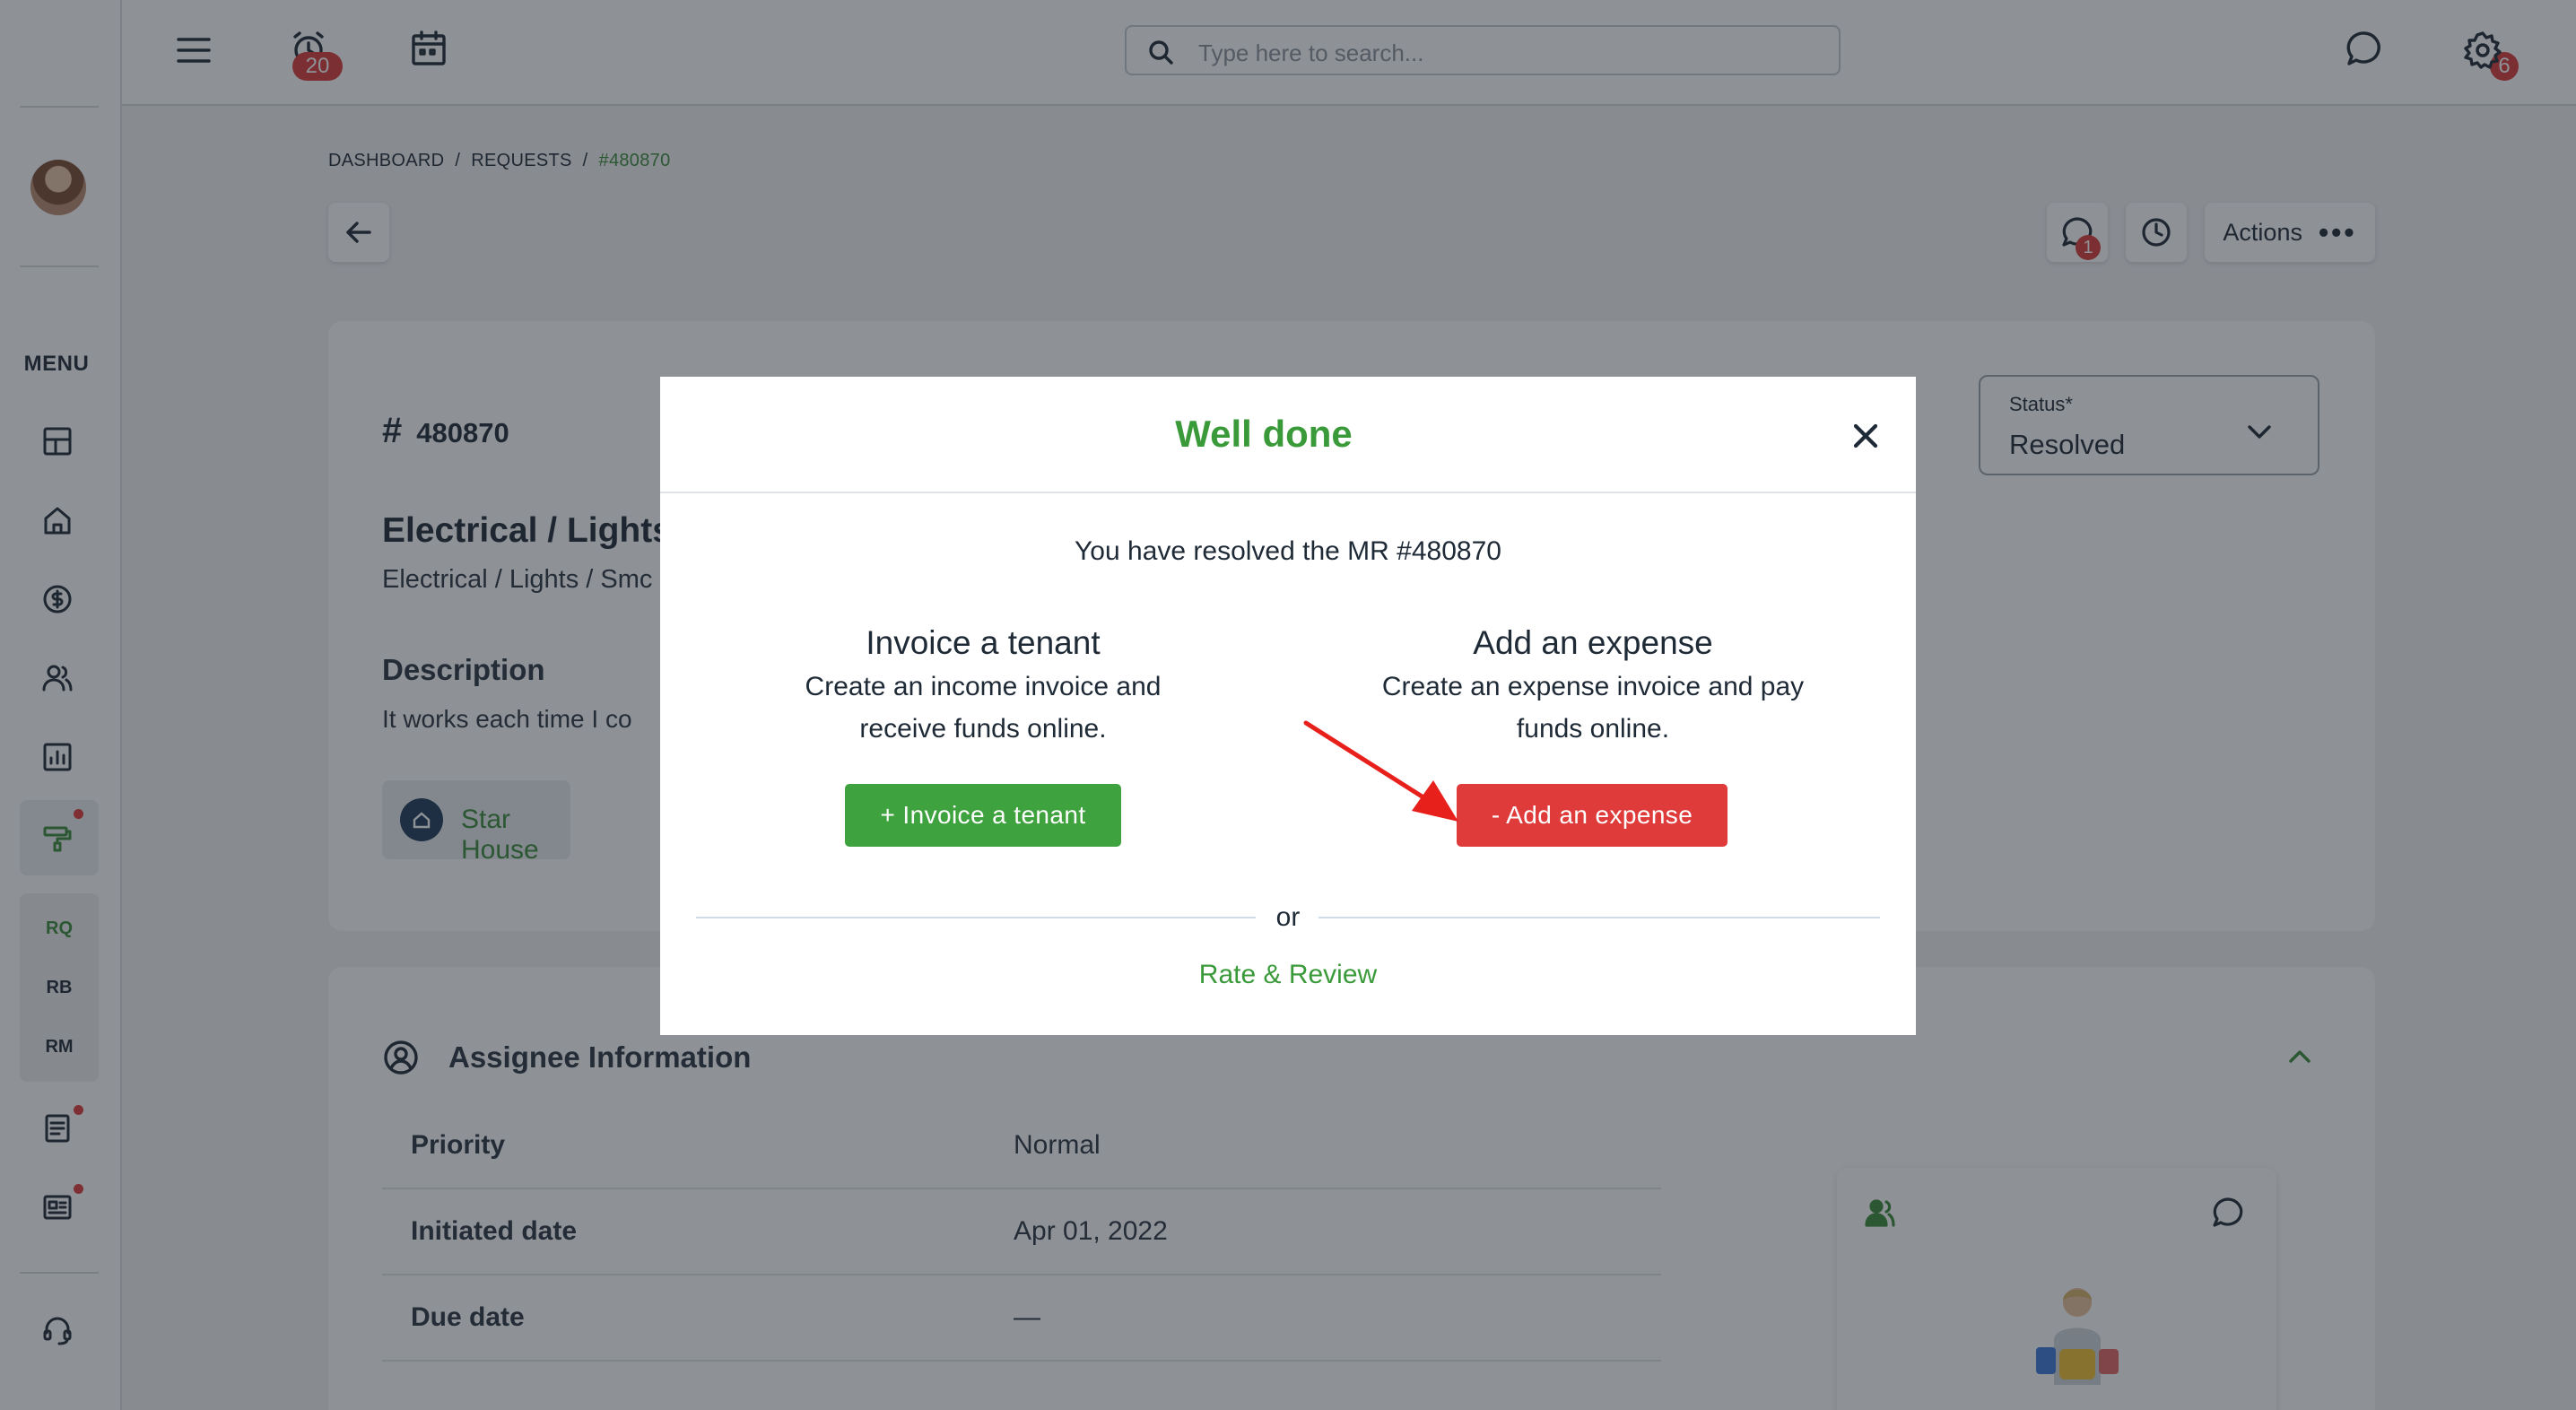  I want to click on invoice-tenant-button: + Invoice a tenant, so click(983, 816).